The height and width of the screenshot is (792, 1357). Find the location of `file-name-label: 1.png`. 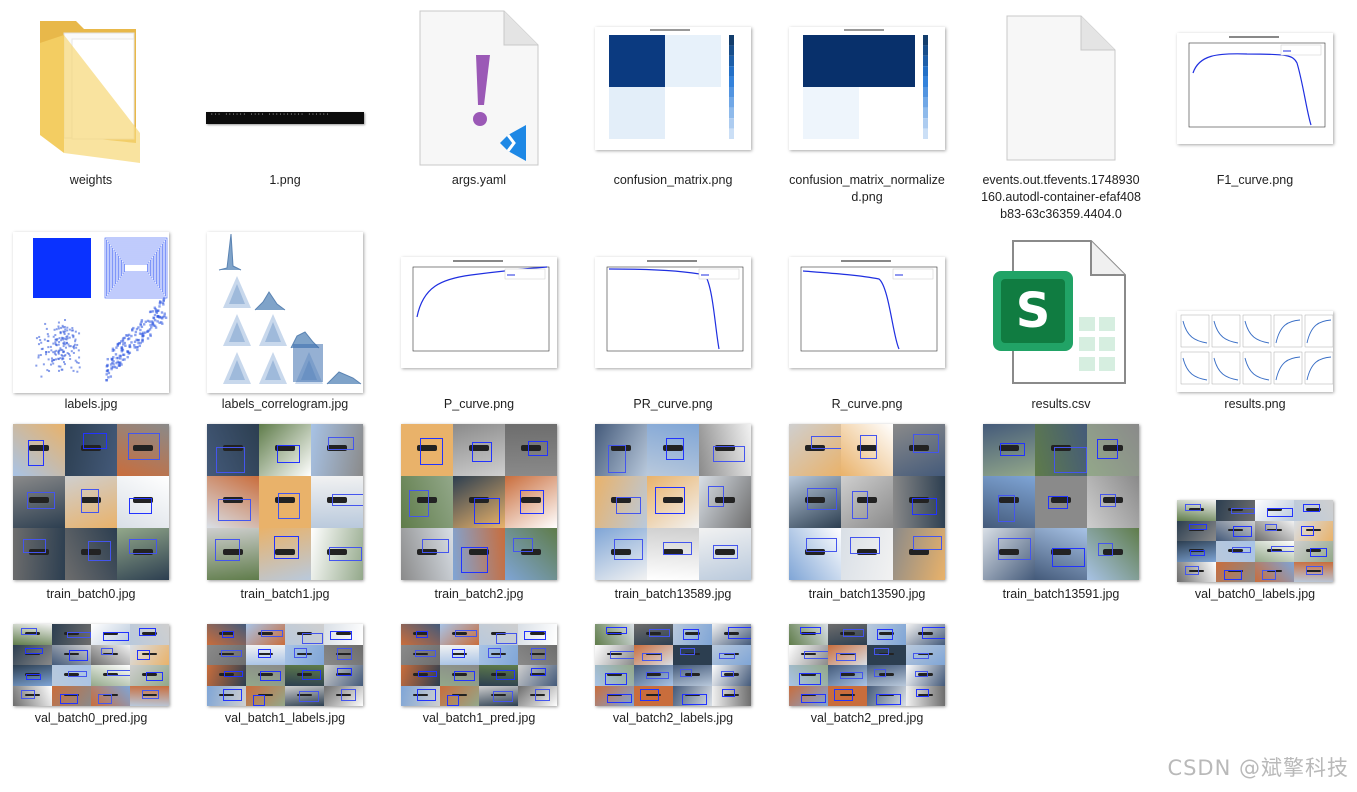

file-name-label: 1.png is located at coordinates (285, 180).